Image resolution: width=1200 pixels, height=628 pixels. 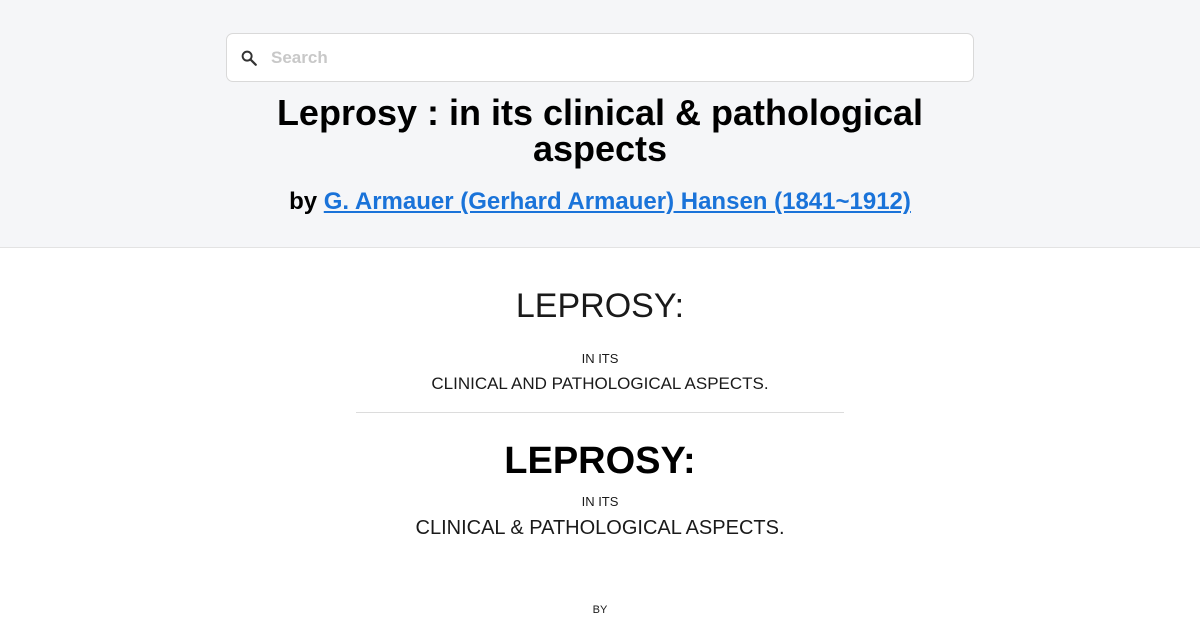 What do you see at coordinates (600, 610) in the screenshot?
I see `content-by: BY` at bounding box center [600, 610].